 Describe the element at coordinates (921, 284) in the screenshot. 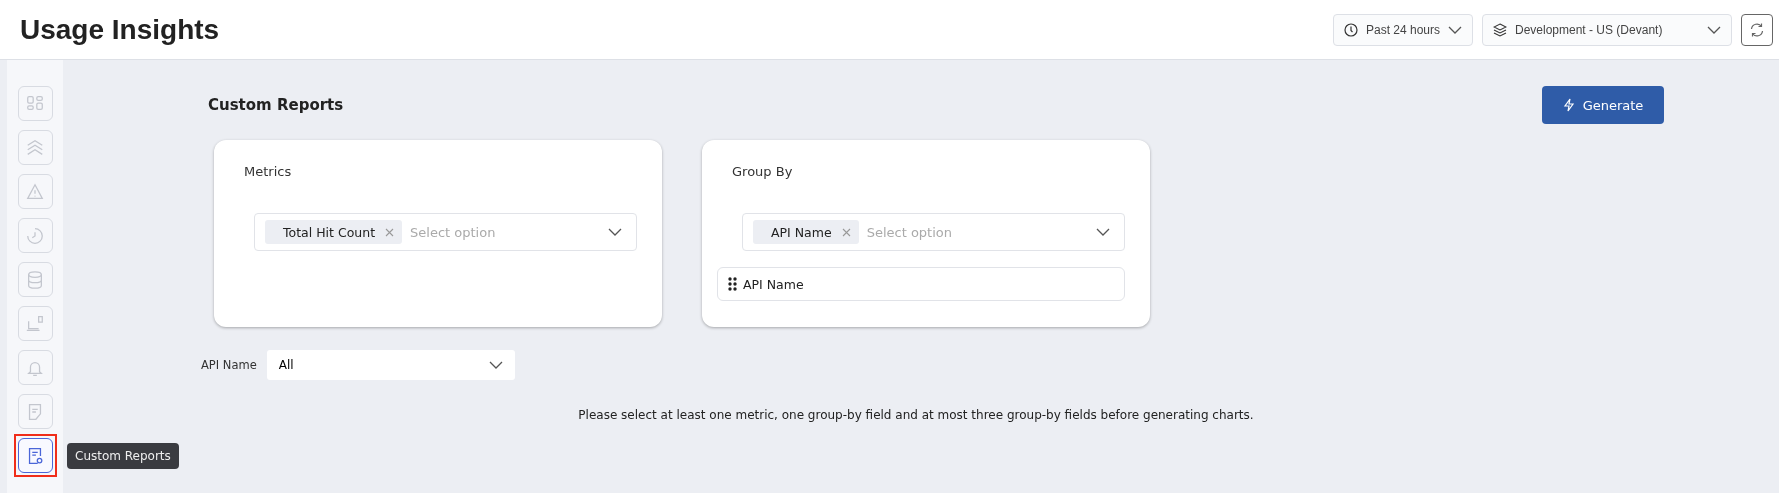

I see `draggable-row: API Name` at that location.